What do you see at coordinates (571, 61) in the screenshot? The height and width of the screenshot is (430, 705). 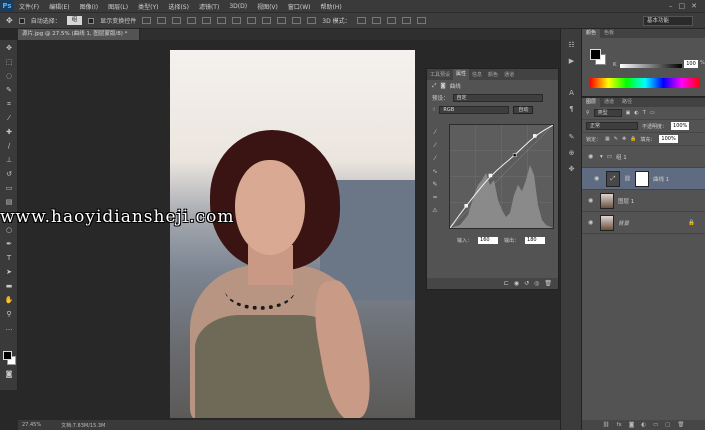 I see `actions-panel-icon: ▶` at bounding box center [571, 61].